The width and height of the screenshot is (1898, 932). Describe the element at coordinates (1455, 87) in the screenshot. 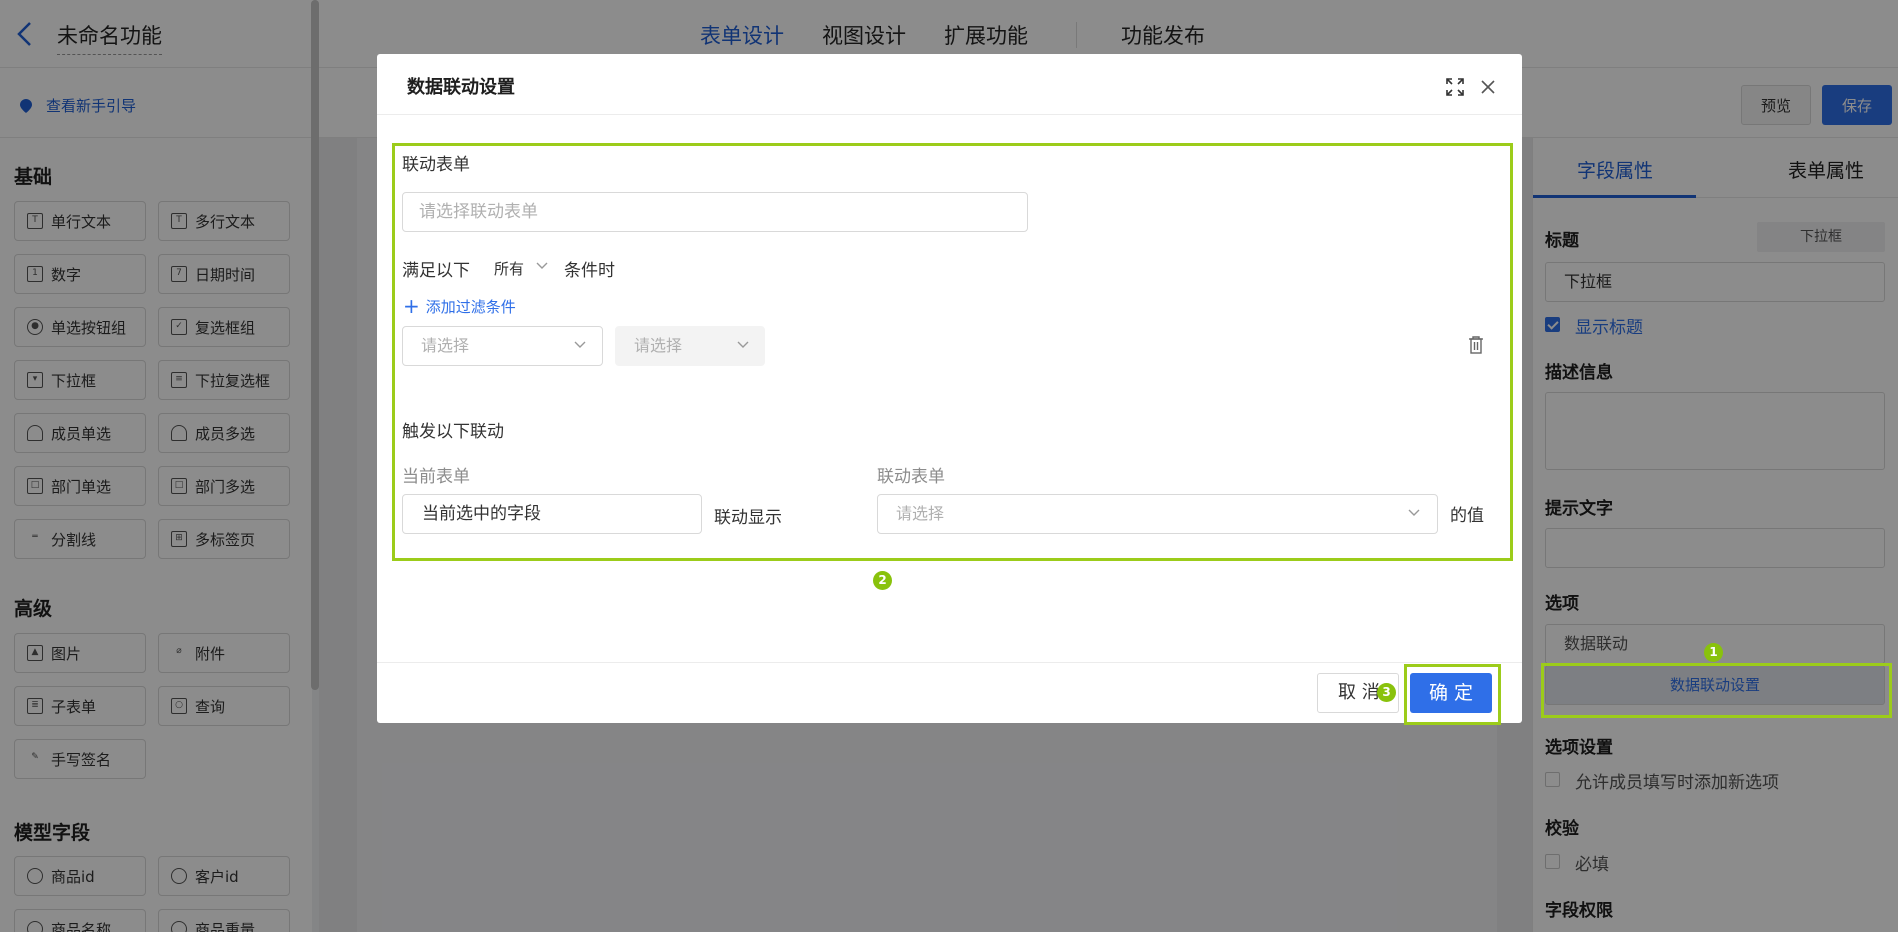

I see `fullscreen-icon` at that location.